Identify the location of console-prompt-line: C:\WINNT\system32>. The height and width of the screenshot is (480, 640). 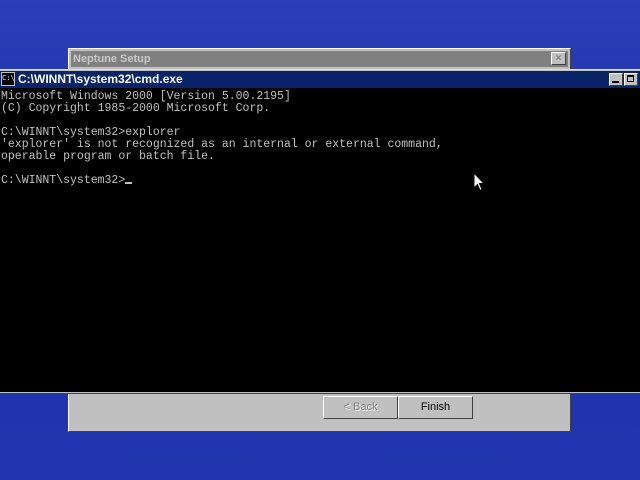
(320, 181).